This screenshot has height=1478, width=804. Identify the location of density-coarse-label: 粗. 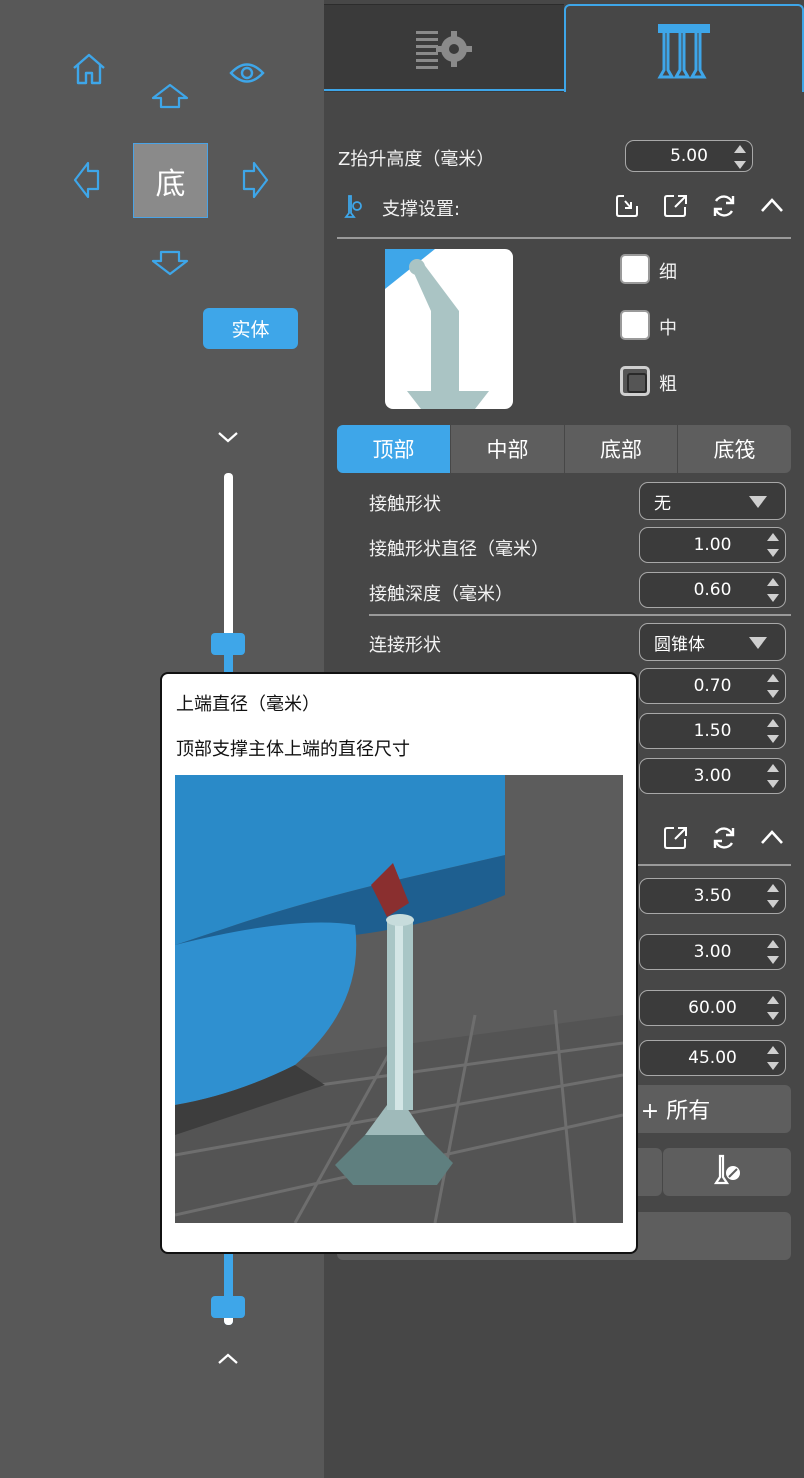
(668, 384).